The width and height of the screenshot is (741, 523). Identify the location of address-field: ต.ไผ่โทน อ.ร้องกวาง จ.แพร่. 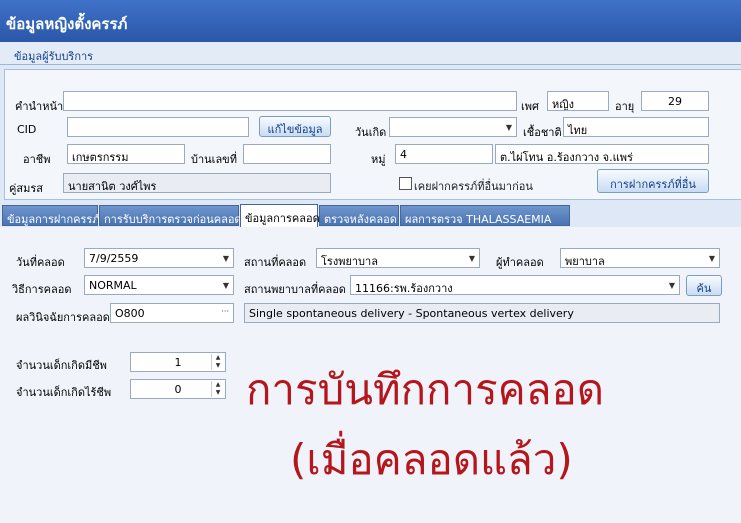
(602, 154).